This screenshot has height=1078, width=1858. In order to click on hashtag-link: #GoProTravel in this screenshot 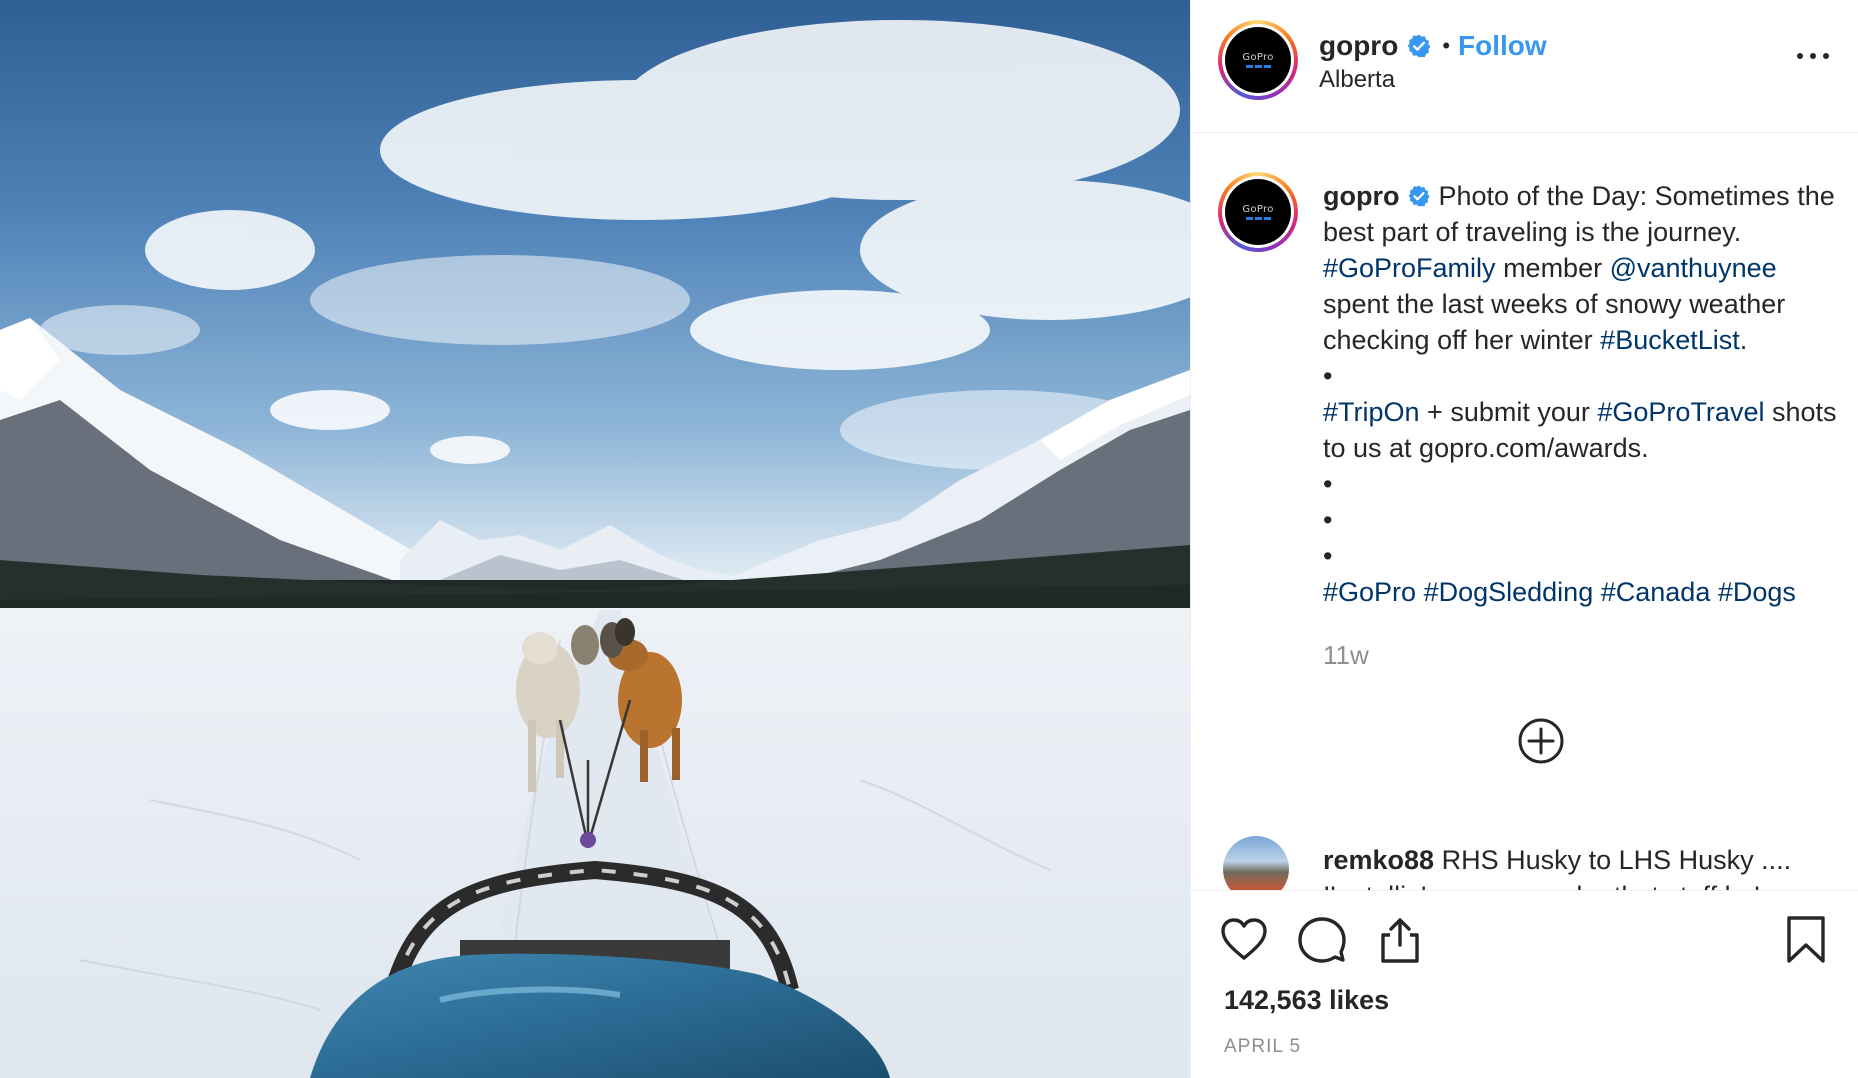, I will do `click(1680, 412)`.